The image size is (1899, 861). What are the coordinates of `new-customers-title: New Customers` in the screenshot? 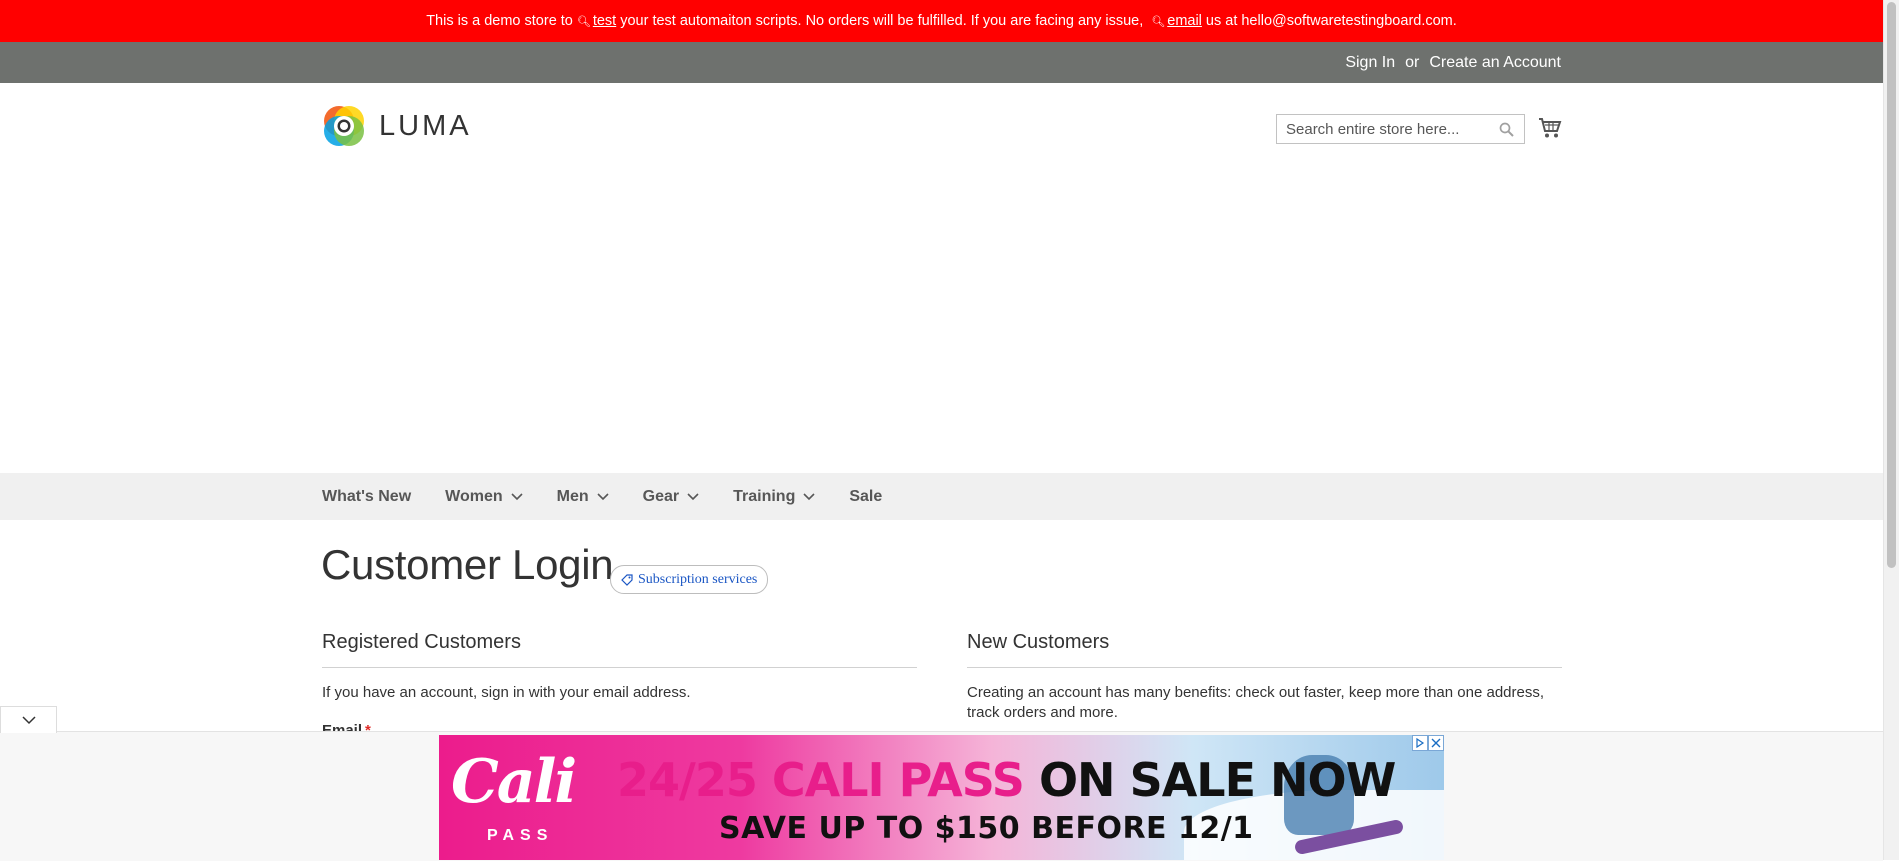 It's located at (1038, 642).